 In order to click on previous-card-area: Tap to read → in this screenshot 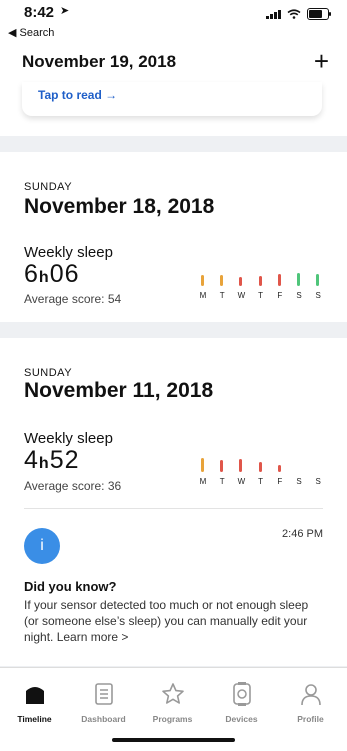, I will do `click(173, 109)`.